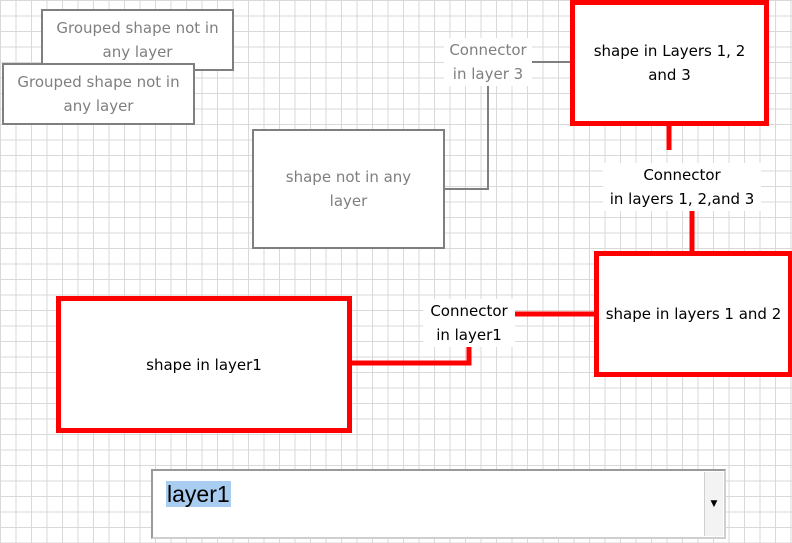 The height and width of the screenshot is (543, 792). I want to click on shape-layer-1-label: shape in layer1, so click(204, 364).